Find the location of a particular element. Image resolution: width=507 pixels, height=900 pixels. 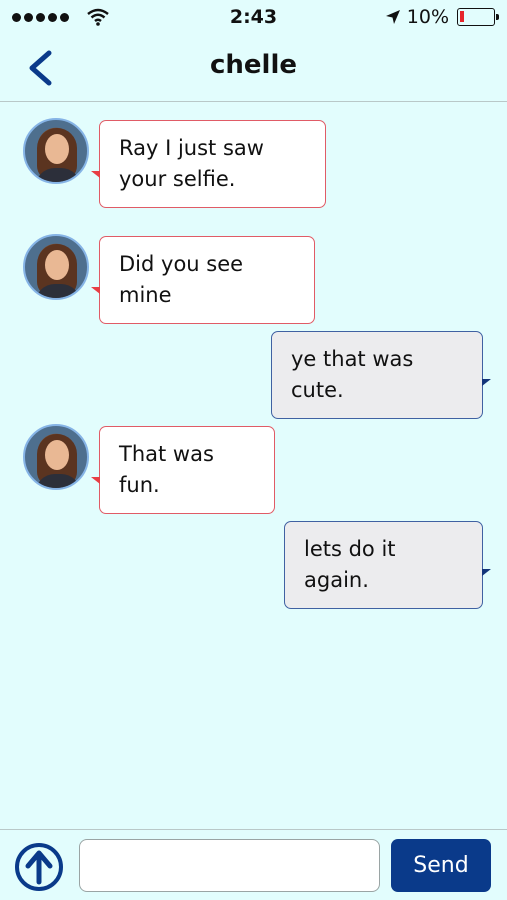

page-title: chelle is located at coordinates (253, 65).